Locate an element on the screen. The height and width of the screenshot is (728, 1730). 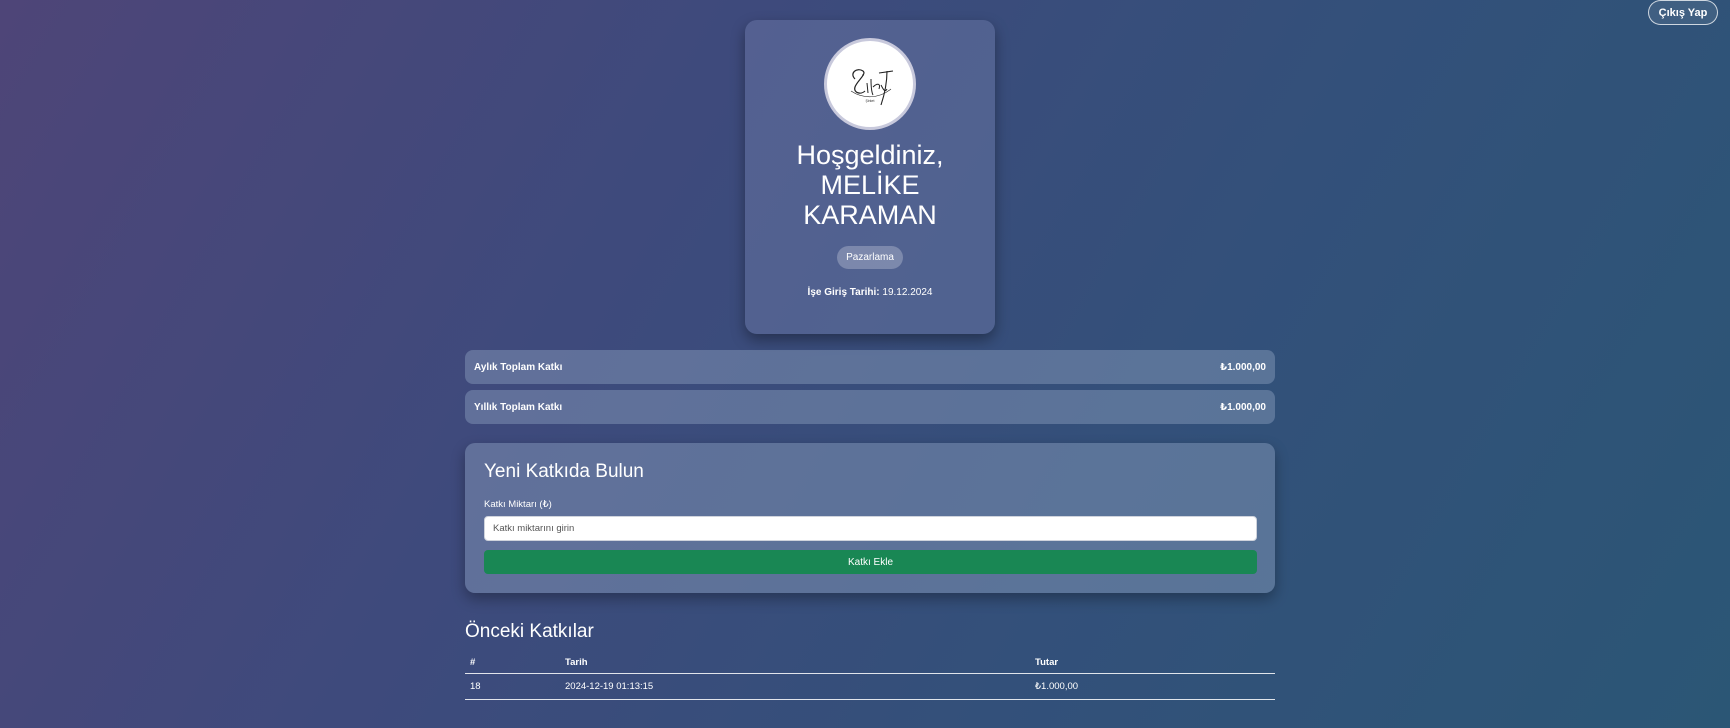
table-row: 18 2024-12-19 01:13:15 ₺1.000,00 is located at coordinates (870, 686).